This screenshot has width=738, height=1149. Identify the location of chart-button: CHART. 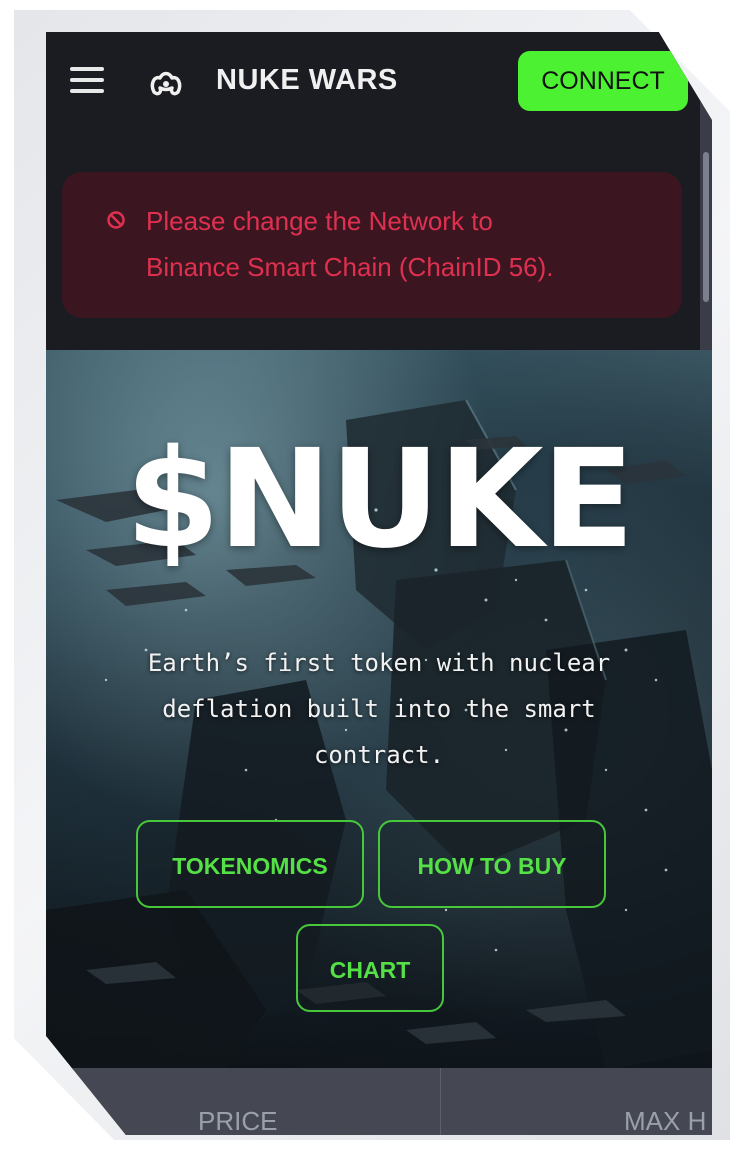
(370, 968).